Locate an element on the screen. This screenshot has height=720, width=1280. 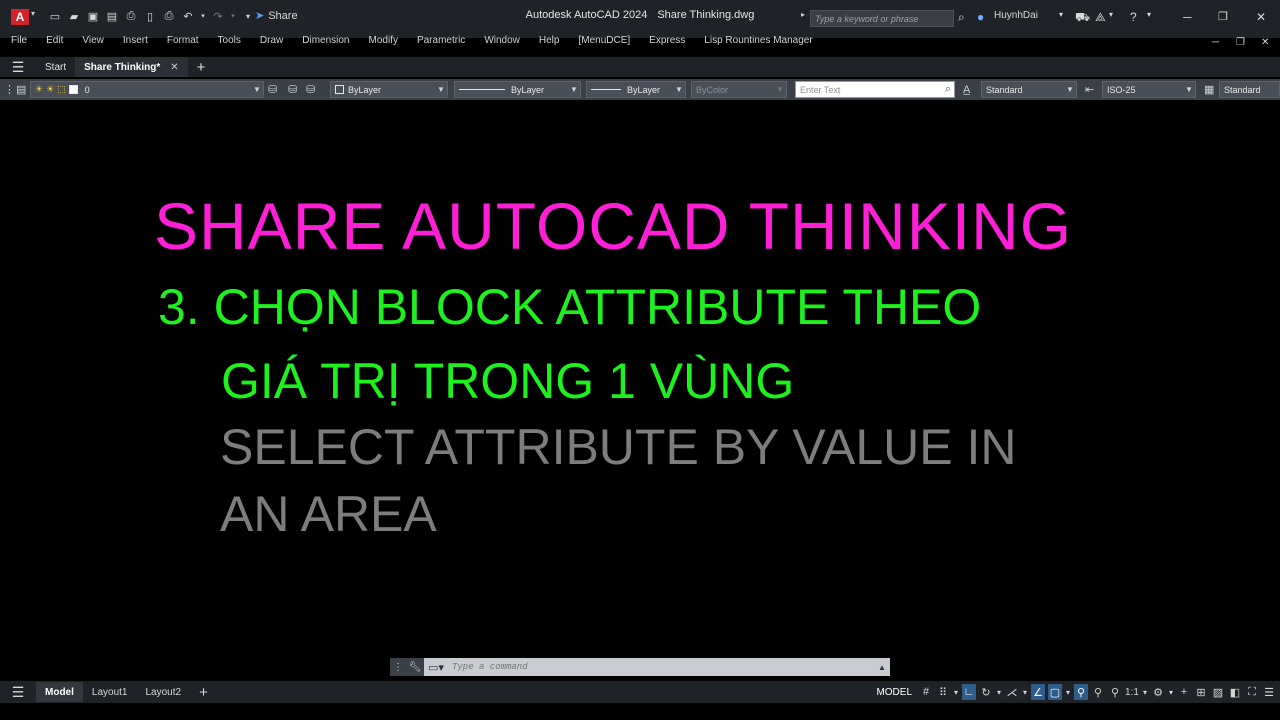
user-dropdown-icon: ▾ is located at coordinates (1061, 14).